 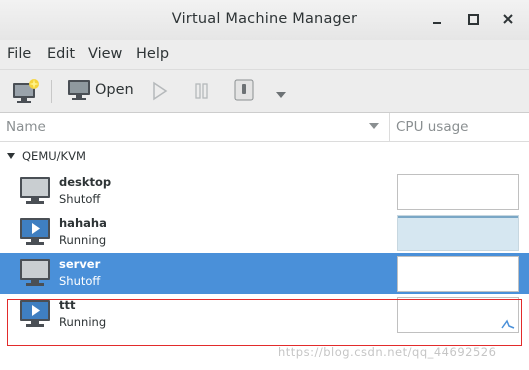 I want to click on maximize-icon, so click(x=473, y=19).